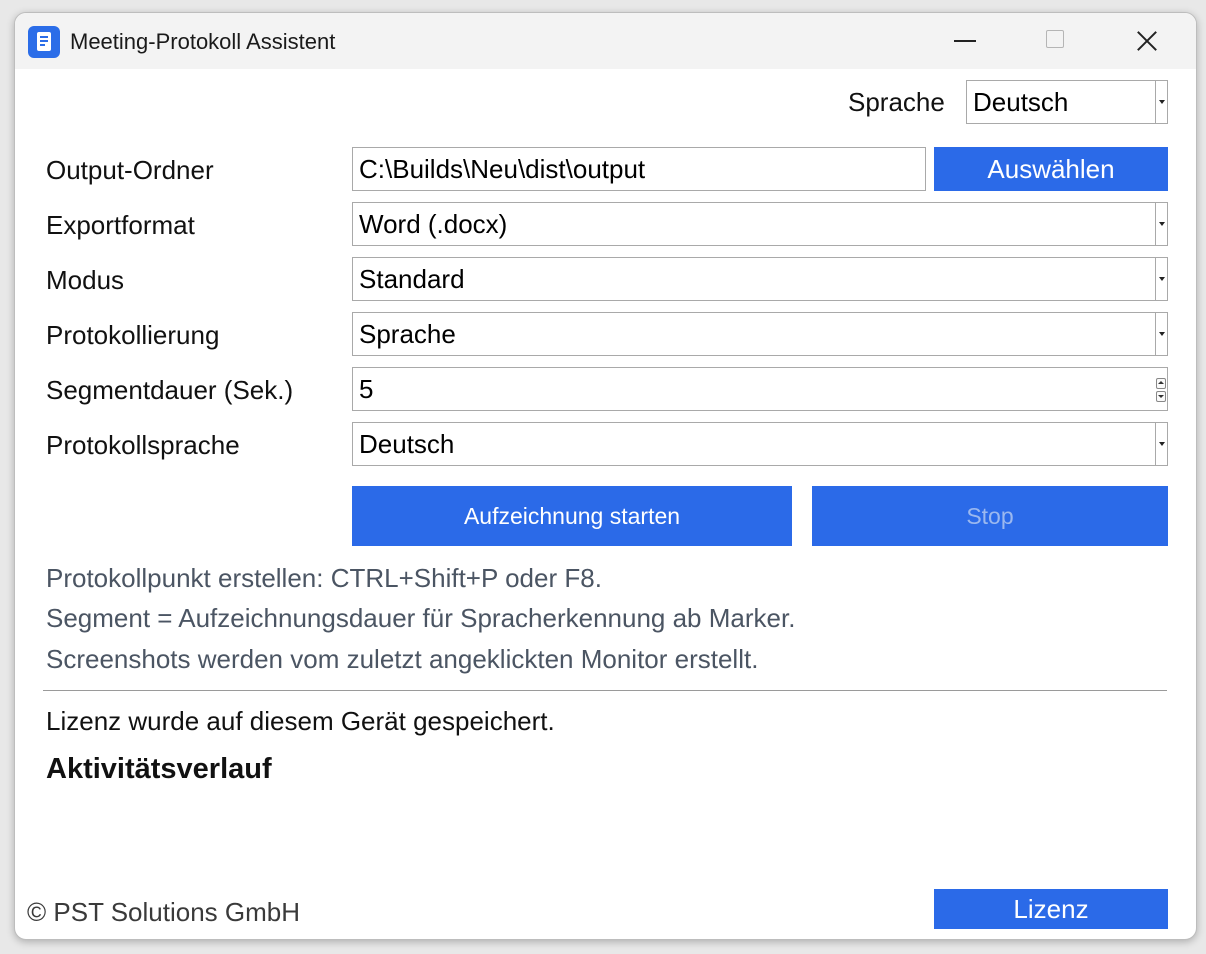  Describe the element at coordinates (170, 390) in the screenshot. I see `segment-duration-label: Segmentdauer (Sek.)` at that location.